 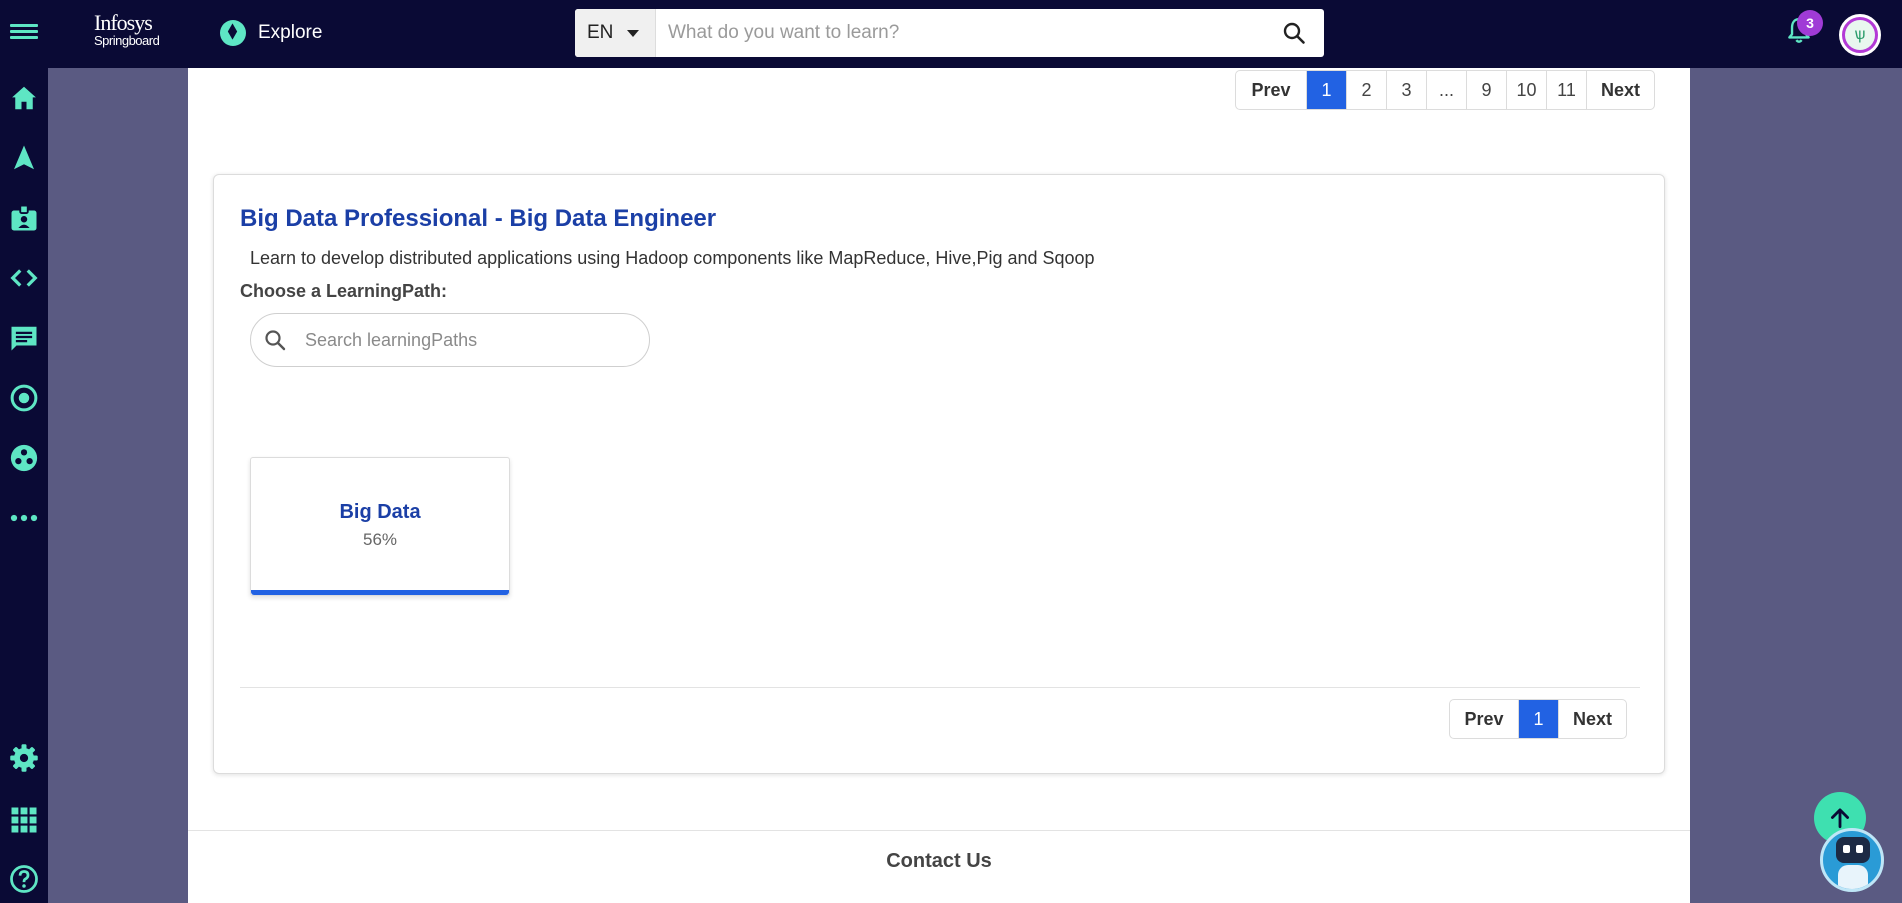 I want to click on page-10-button: 10, so click(x=1526, y=90).